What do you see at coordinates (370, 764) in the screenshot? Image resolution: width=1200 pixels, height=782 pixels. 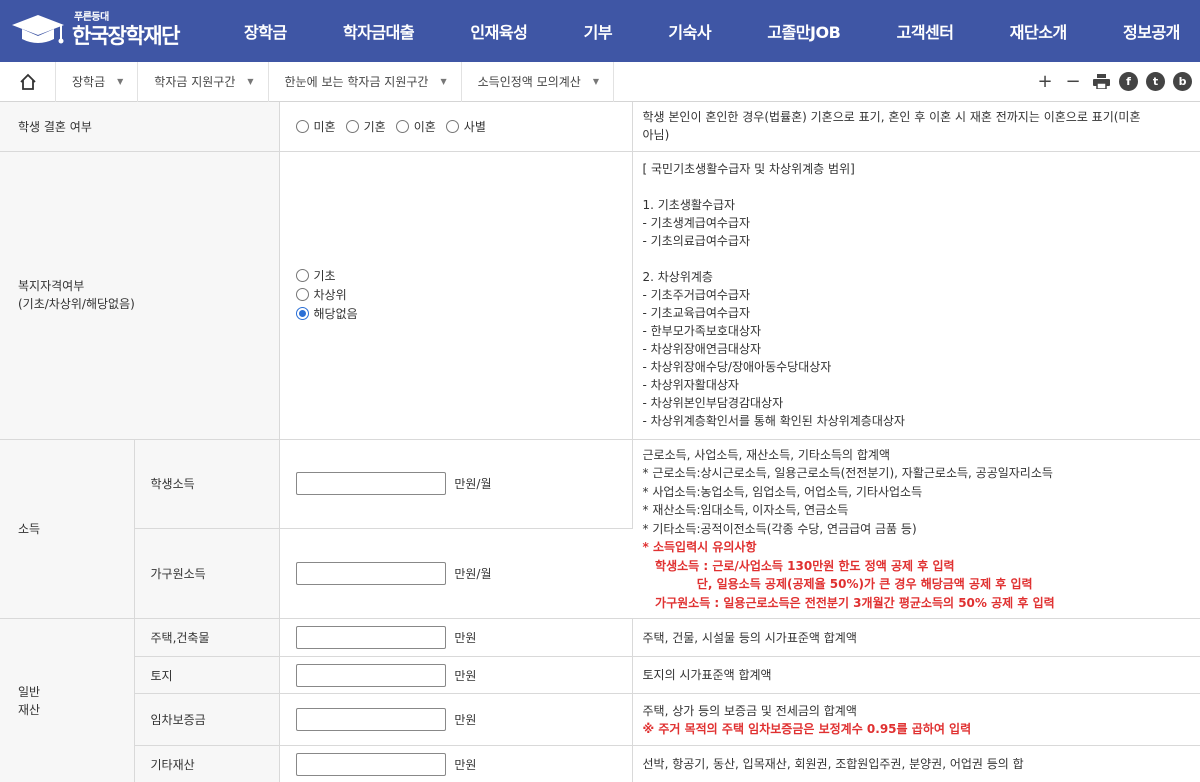 I see `other-asset-input` at bounding box center [370, 764].